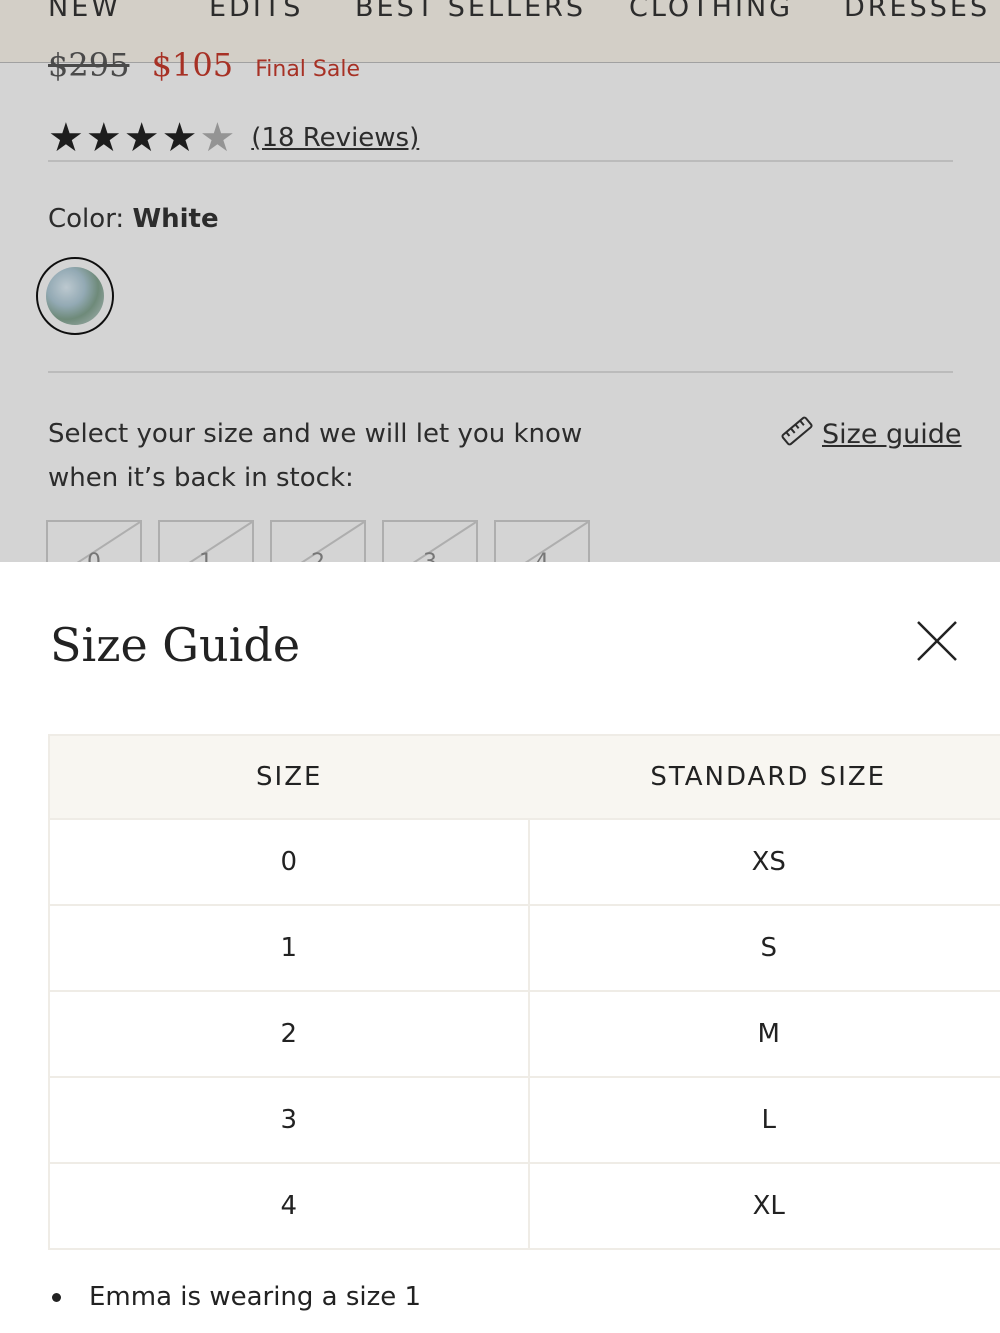  Describe the element at coordinates (288, 861) in the screenshot. I see `cell-size: 0` at that location.